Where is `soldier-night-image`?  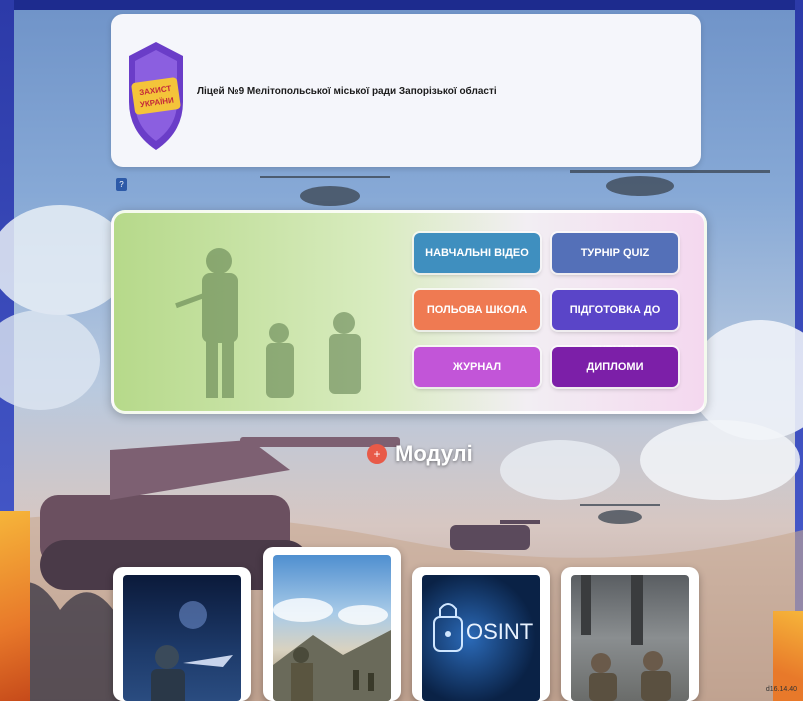
soldier-night-image is located at coordinates (192, 651).